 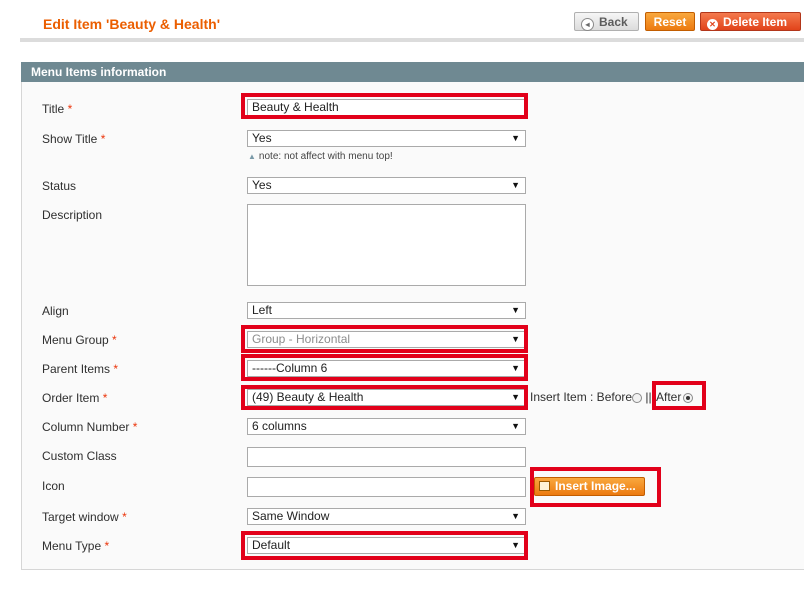 I want to click on status-value: Yes, so click(x=262, y=185).